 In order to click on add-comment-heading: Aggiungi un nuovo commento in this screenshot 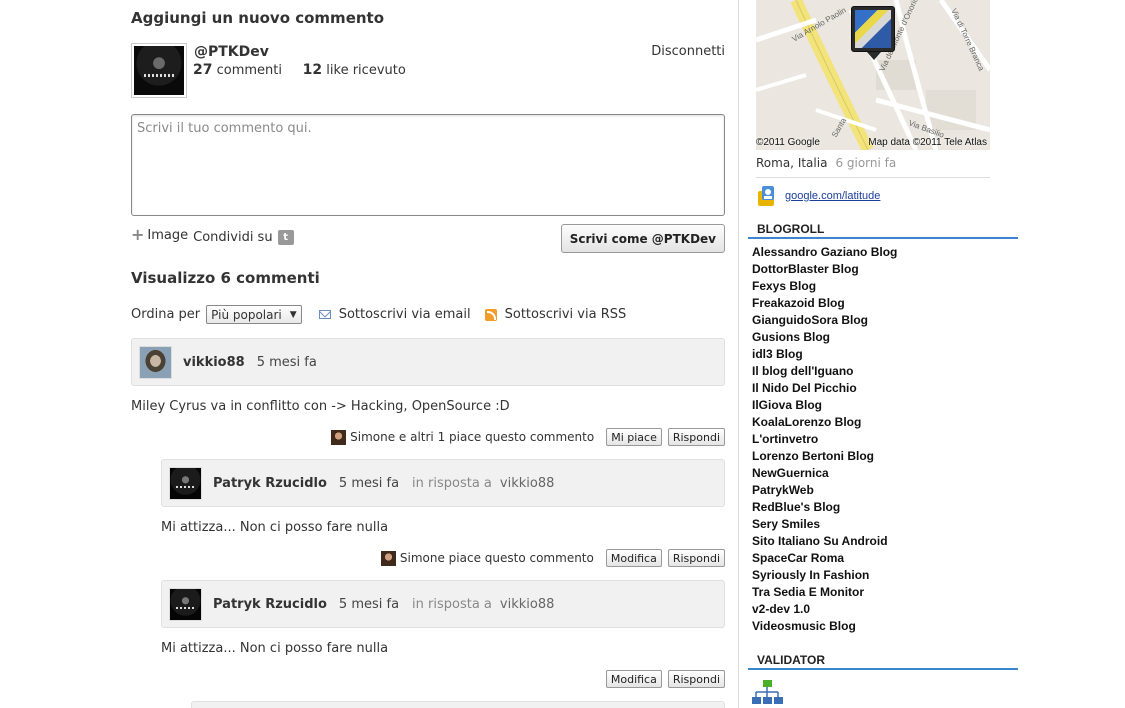, I will do `click(258, 18)`.